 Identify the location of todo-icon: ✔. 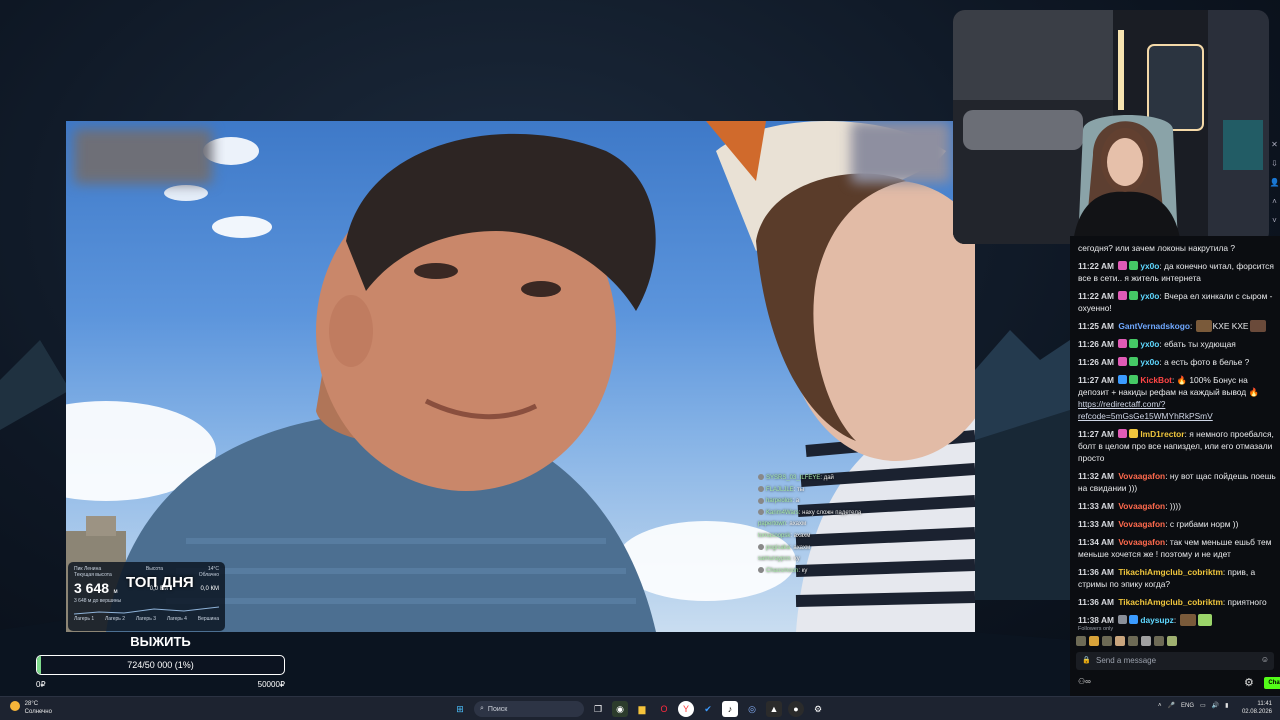
(708, 709).